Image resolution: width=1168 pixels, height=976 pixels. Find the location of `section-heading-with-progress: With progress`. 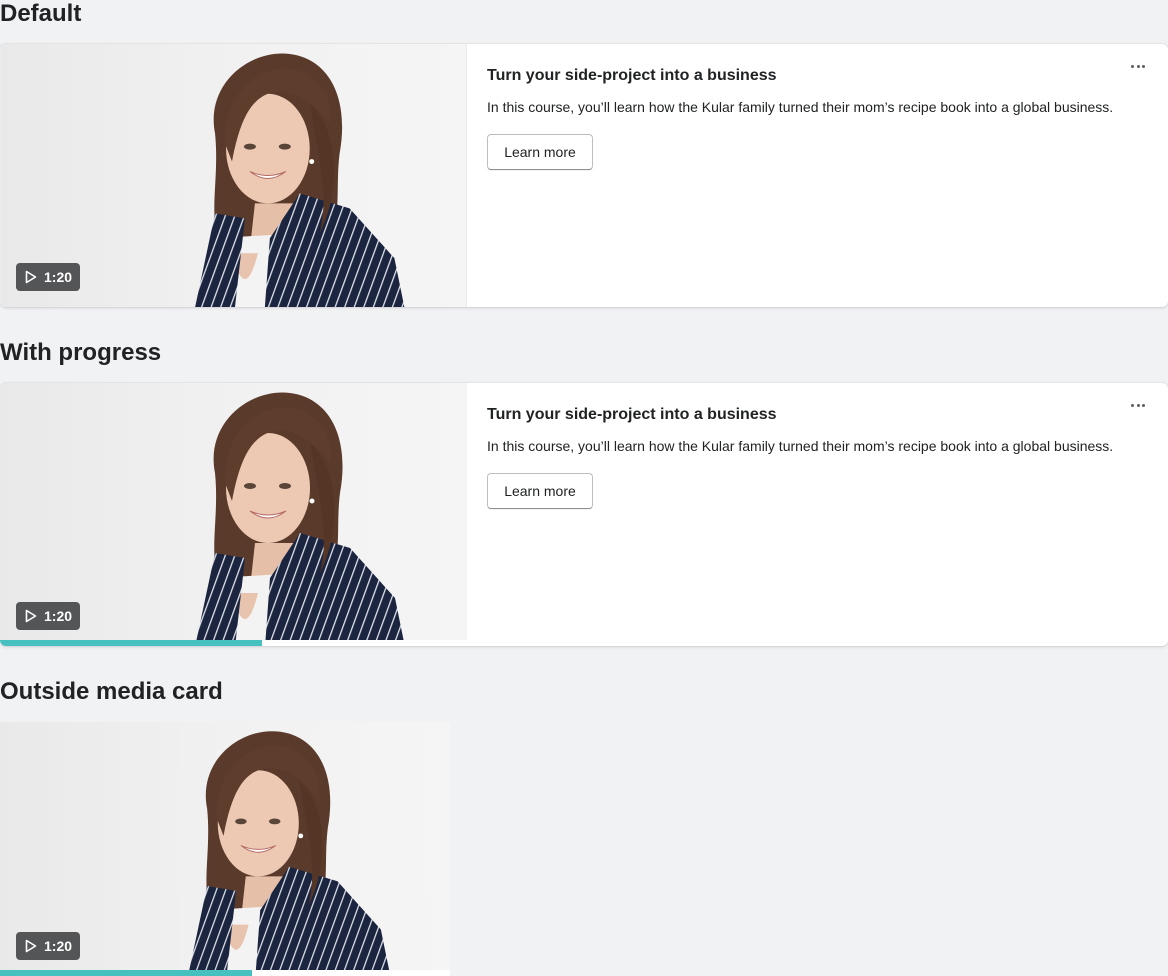

section-heading-with-progress: With progress is located at coordinates (81, 352).